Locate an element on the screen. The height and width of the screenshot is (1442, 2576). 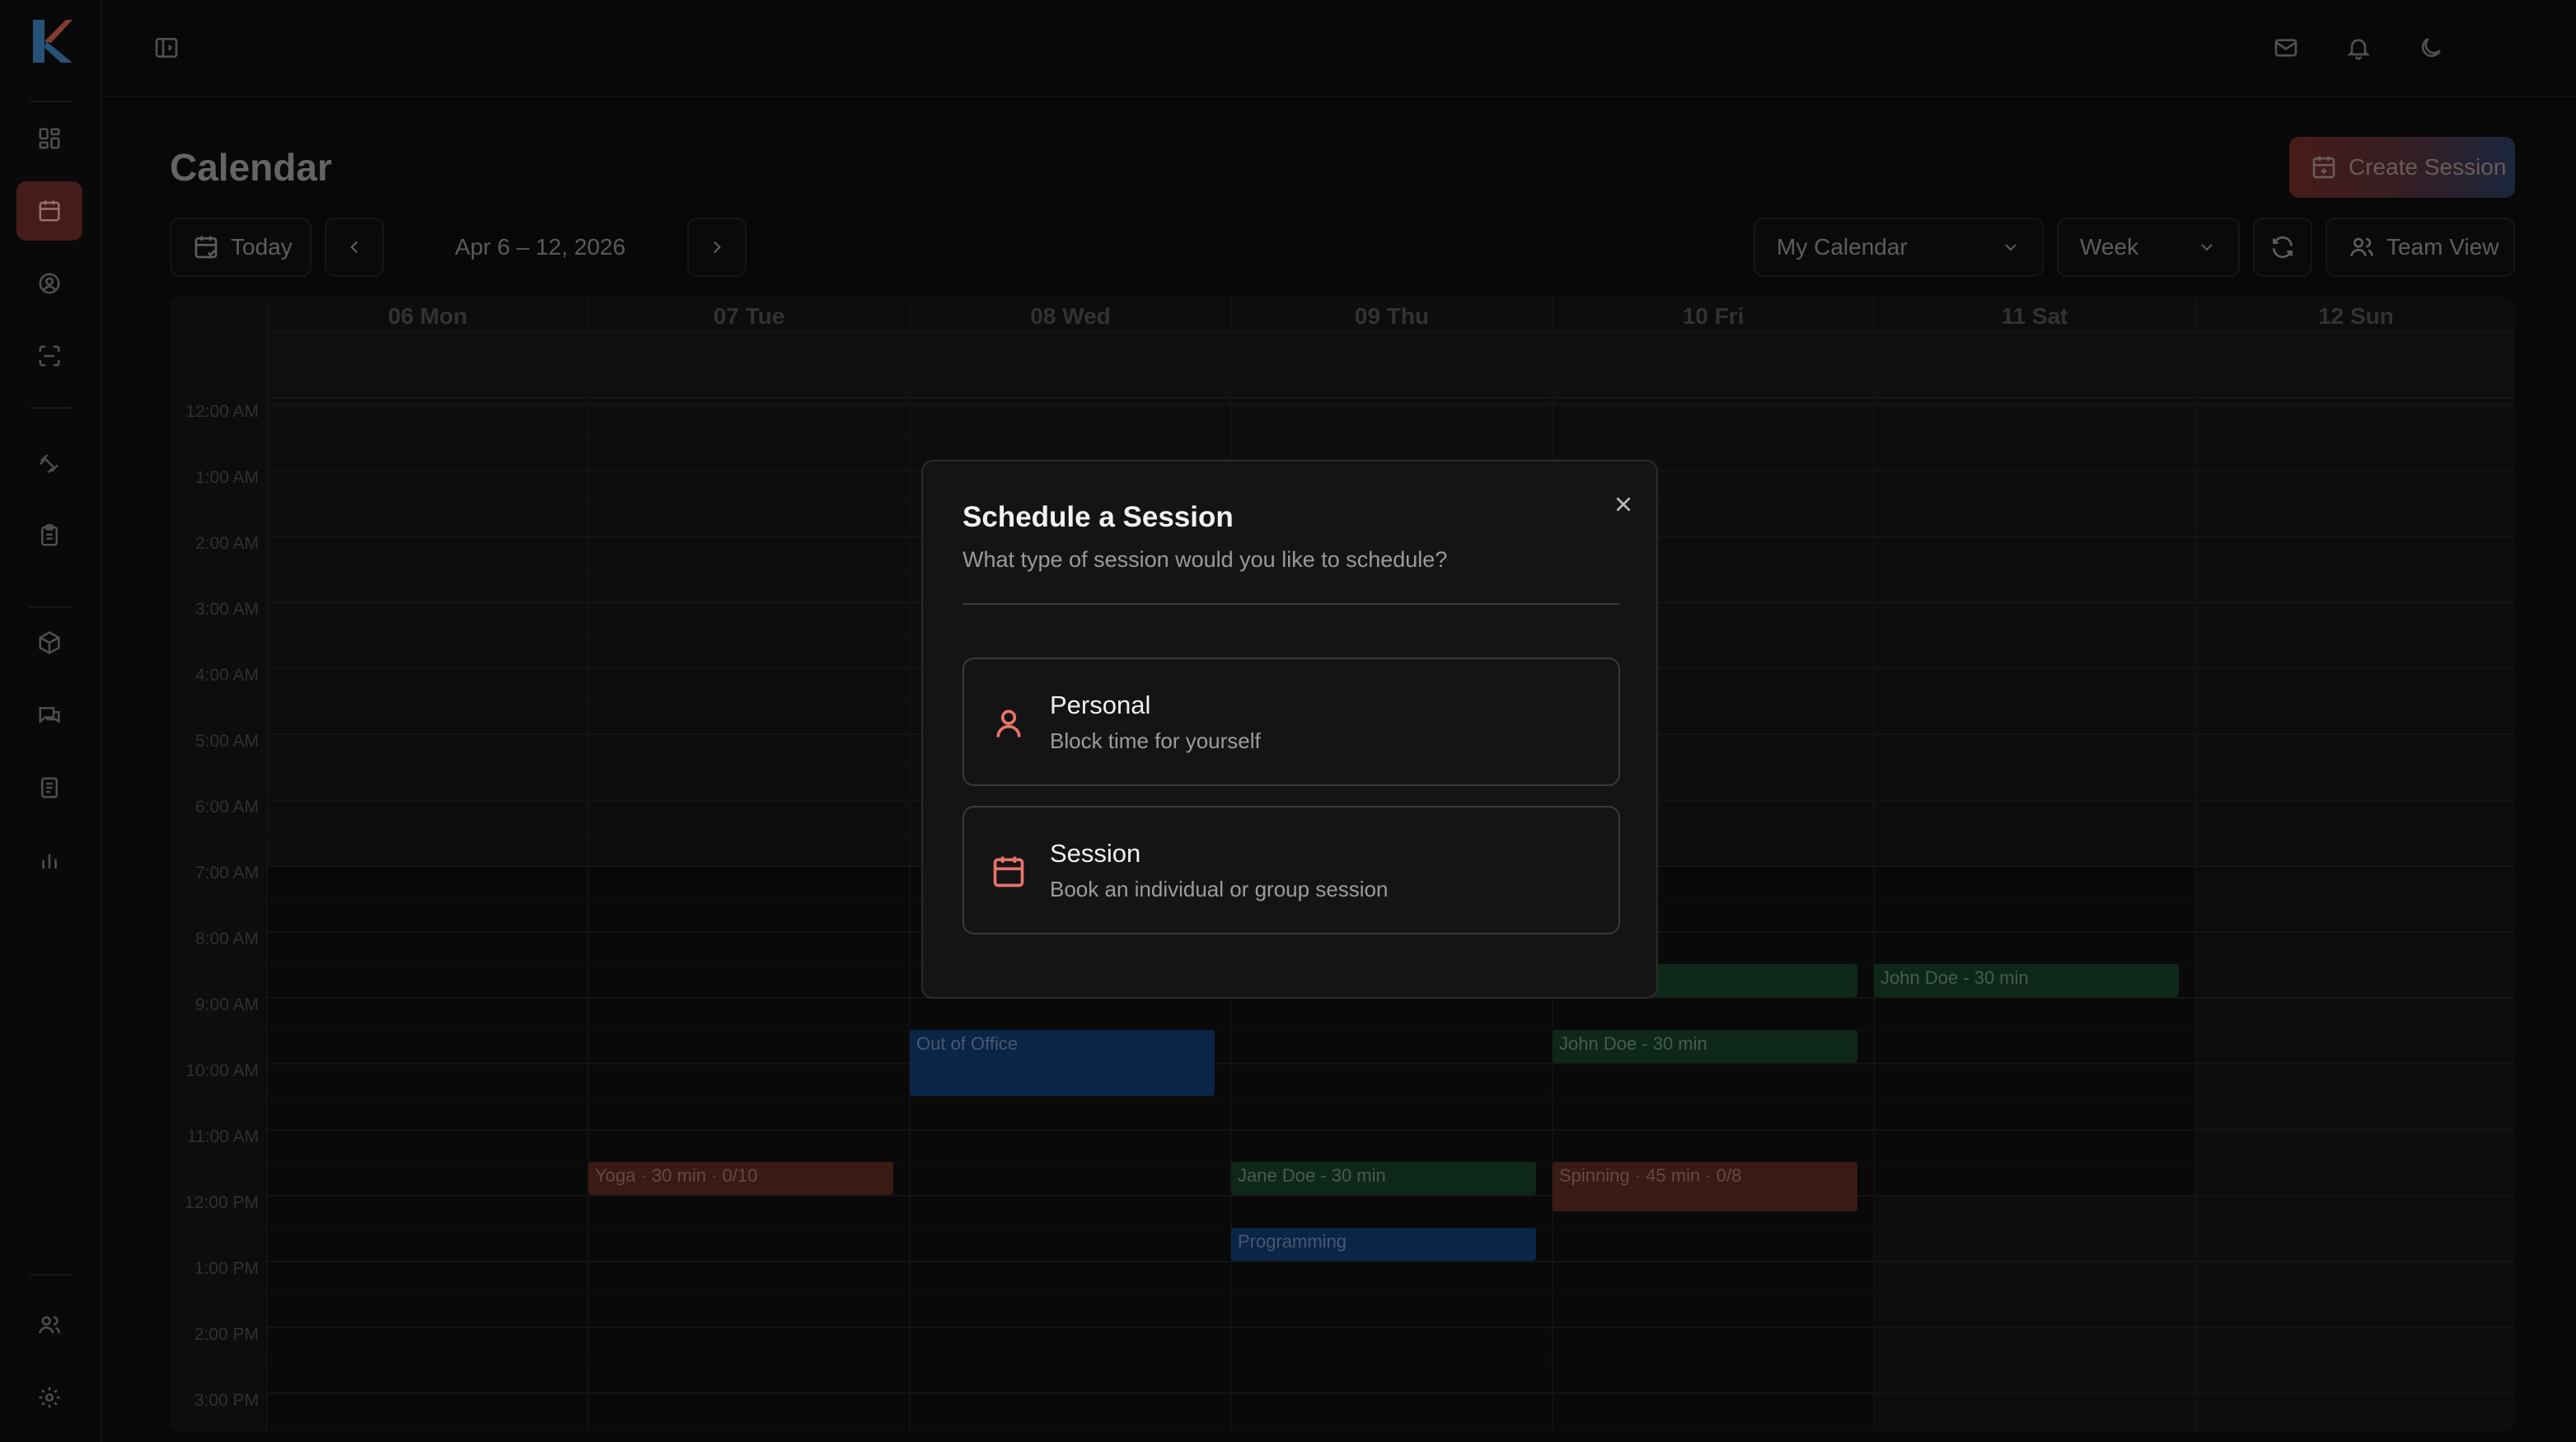
option-description: Book an individual or group session is located at coordinates (1219, 889).